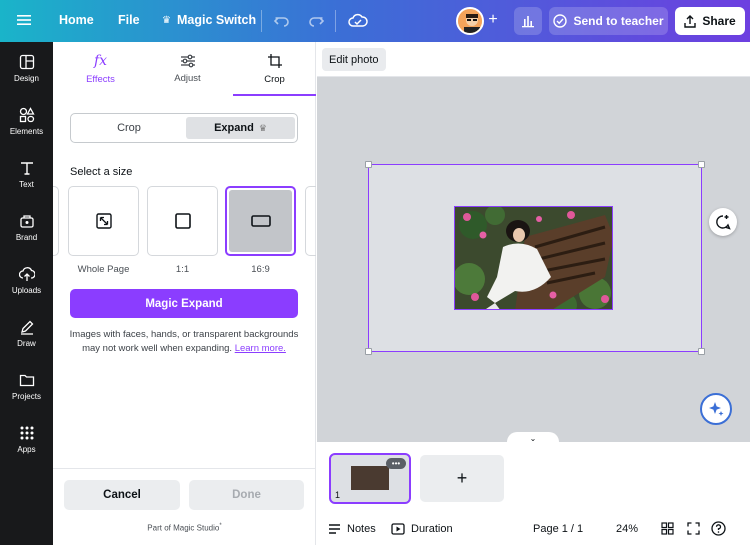 Image resolution: width=750 pixels, height=545 pixels. What do you see at coordinates (26, 221) in the screenshot?
I see `brand-icon` at bounding box center [26, 221].